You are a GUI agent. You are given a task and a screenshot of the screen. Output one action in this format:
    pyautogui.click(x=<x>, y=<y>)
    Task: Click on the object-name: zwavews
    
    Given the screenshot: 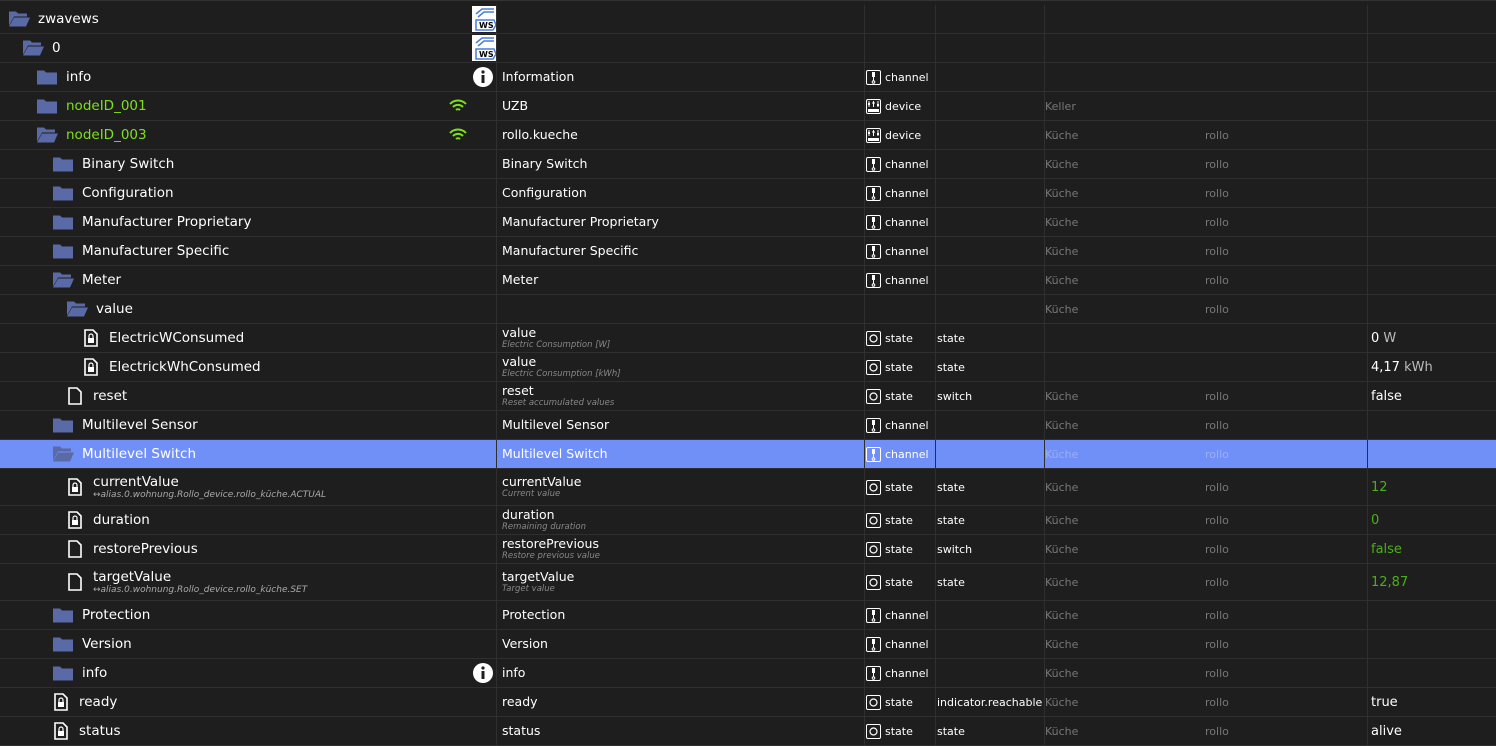 What is the action you would take?
    pyautogui.click(x=68, y=19)
    